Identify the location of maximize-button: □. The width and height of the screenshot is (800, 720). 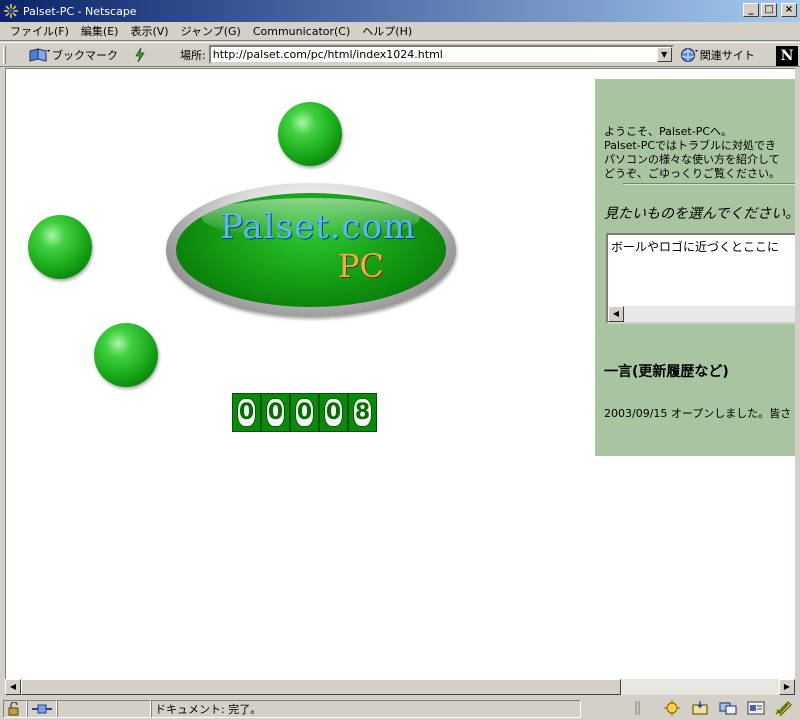
(769, 10).